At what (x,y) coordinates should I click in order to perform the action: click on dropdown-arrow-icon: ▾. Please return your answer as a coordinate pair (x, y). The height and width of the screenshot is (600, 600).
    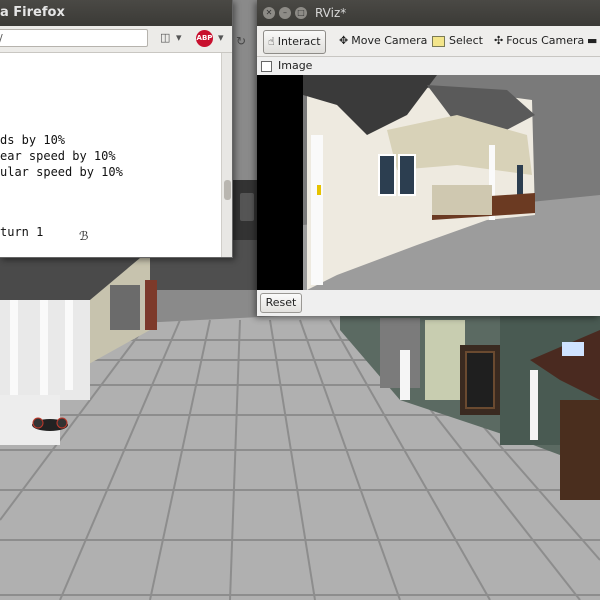
    Looking at the image, I should click on (179, 37).